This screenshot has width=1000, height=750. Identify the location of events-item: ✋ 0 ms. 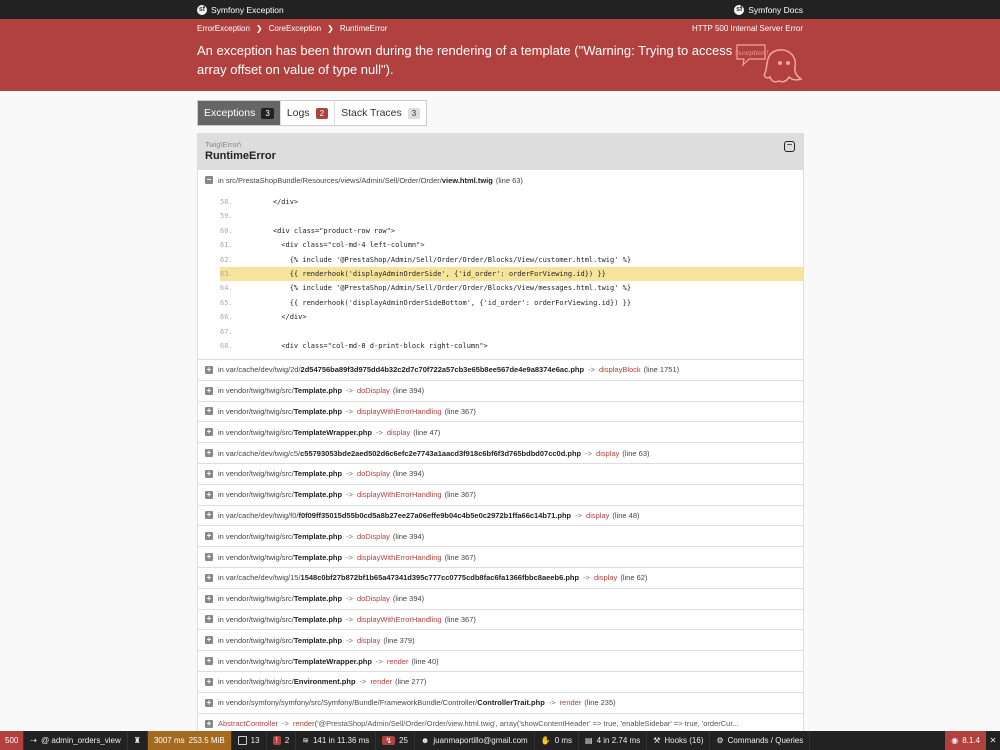
(557, 740).